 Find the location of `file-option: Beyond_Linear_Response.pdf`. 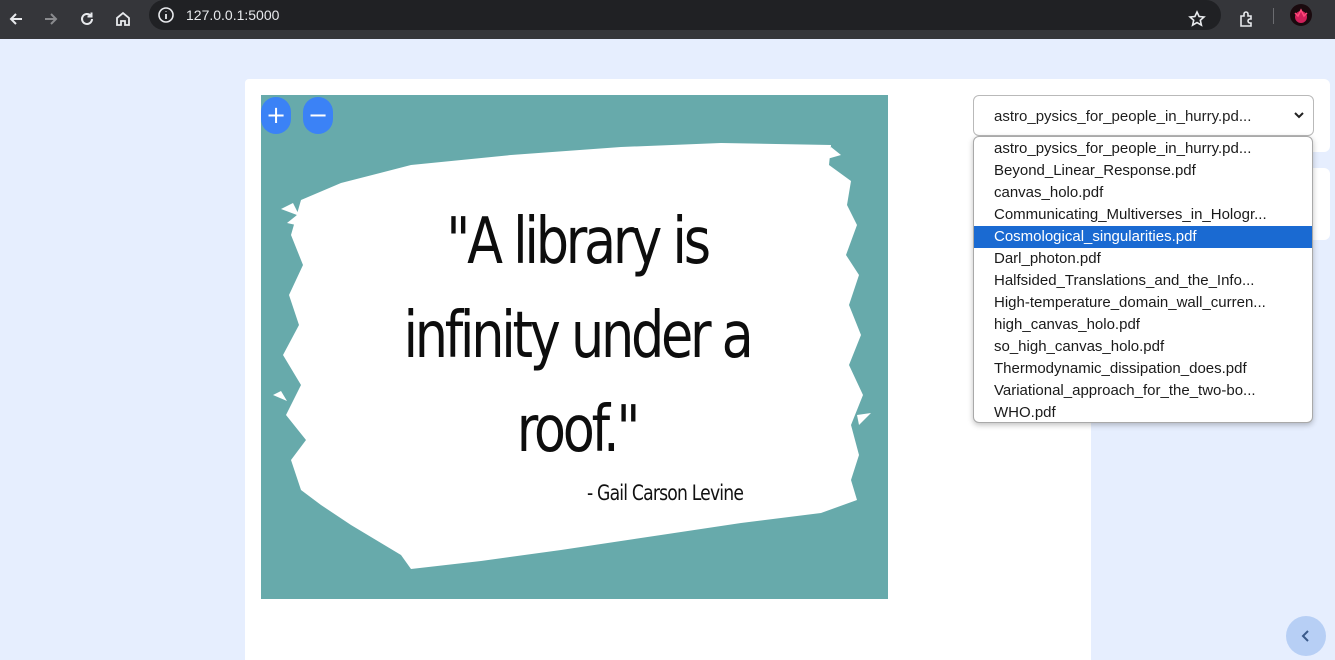

file-option: Beyond_Linear_Response.pdf is located at coordinates (1143, 171).